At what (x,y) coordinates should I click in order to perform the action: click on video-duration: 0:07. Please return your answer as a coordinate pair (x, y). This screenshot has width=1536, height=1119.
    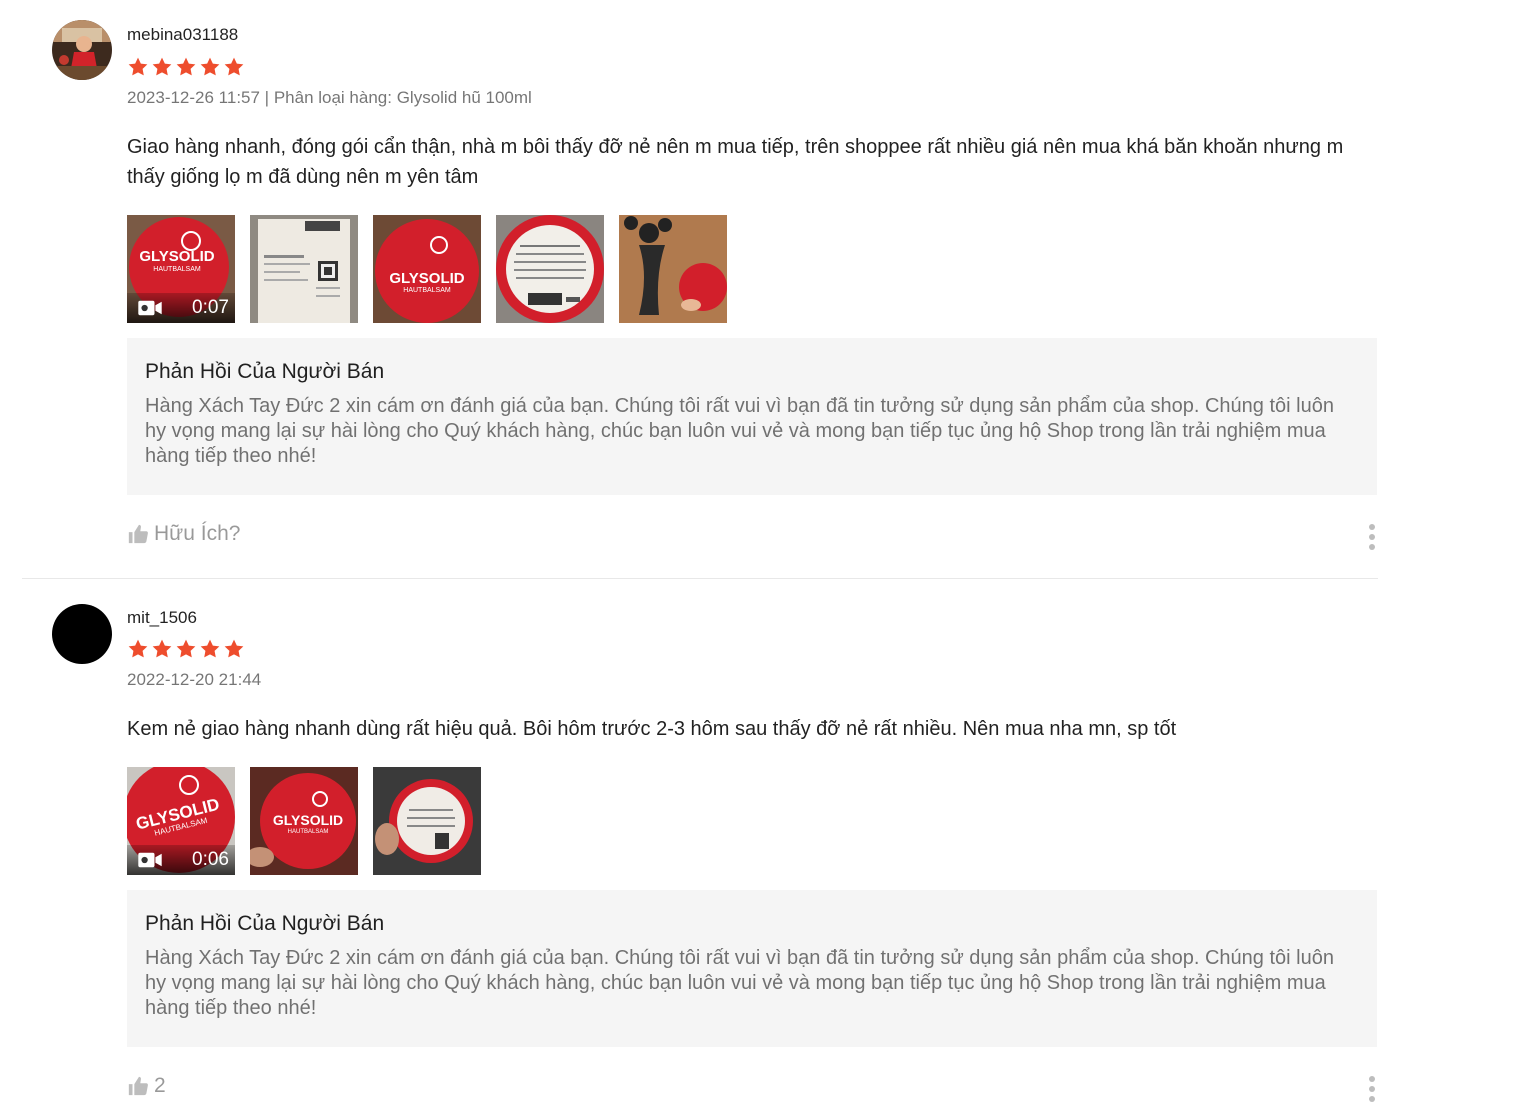
    Looking at the image, I should click on (210, 307).